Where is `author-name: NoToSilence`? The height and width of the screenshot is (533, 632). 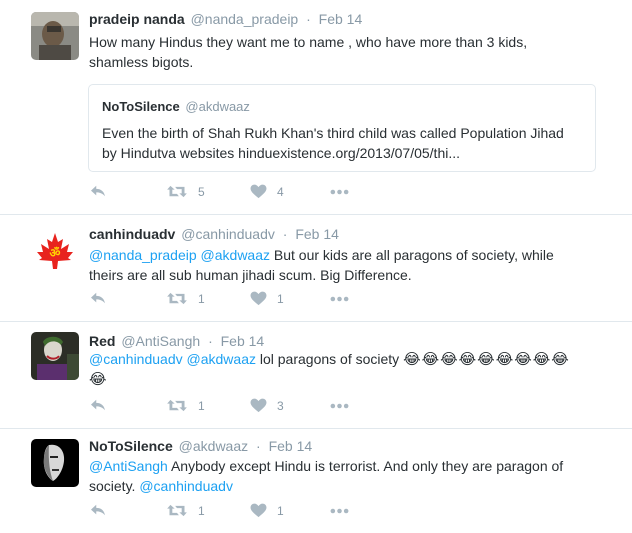 author-name: NoToSilence is located at coordinates (131, 446).